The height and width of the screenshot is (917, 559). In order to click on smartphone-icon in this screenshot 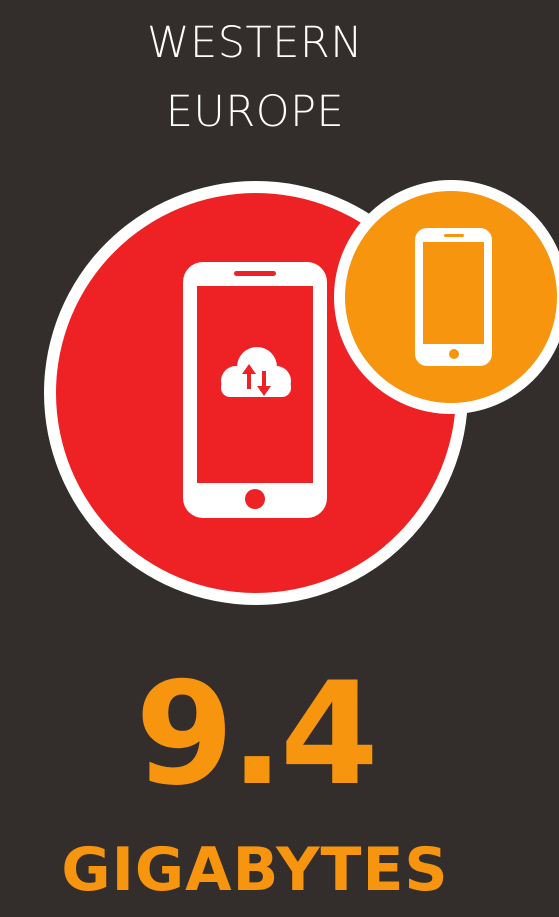, I will do `click(453, 297)`.